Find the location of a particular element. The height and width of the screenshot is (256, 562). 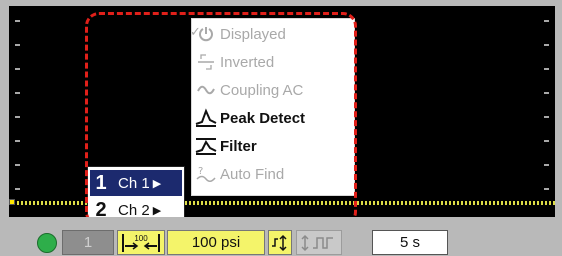

trigger-button is located at coordinates (280, 242).